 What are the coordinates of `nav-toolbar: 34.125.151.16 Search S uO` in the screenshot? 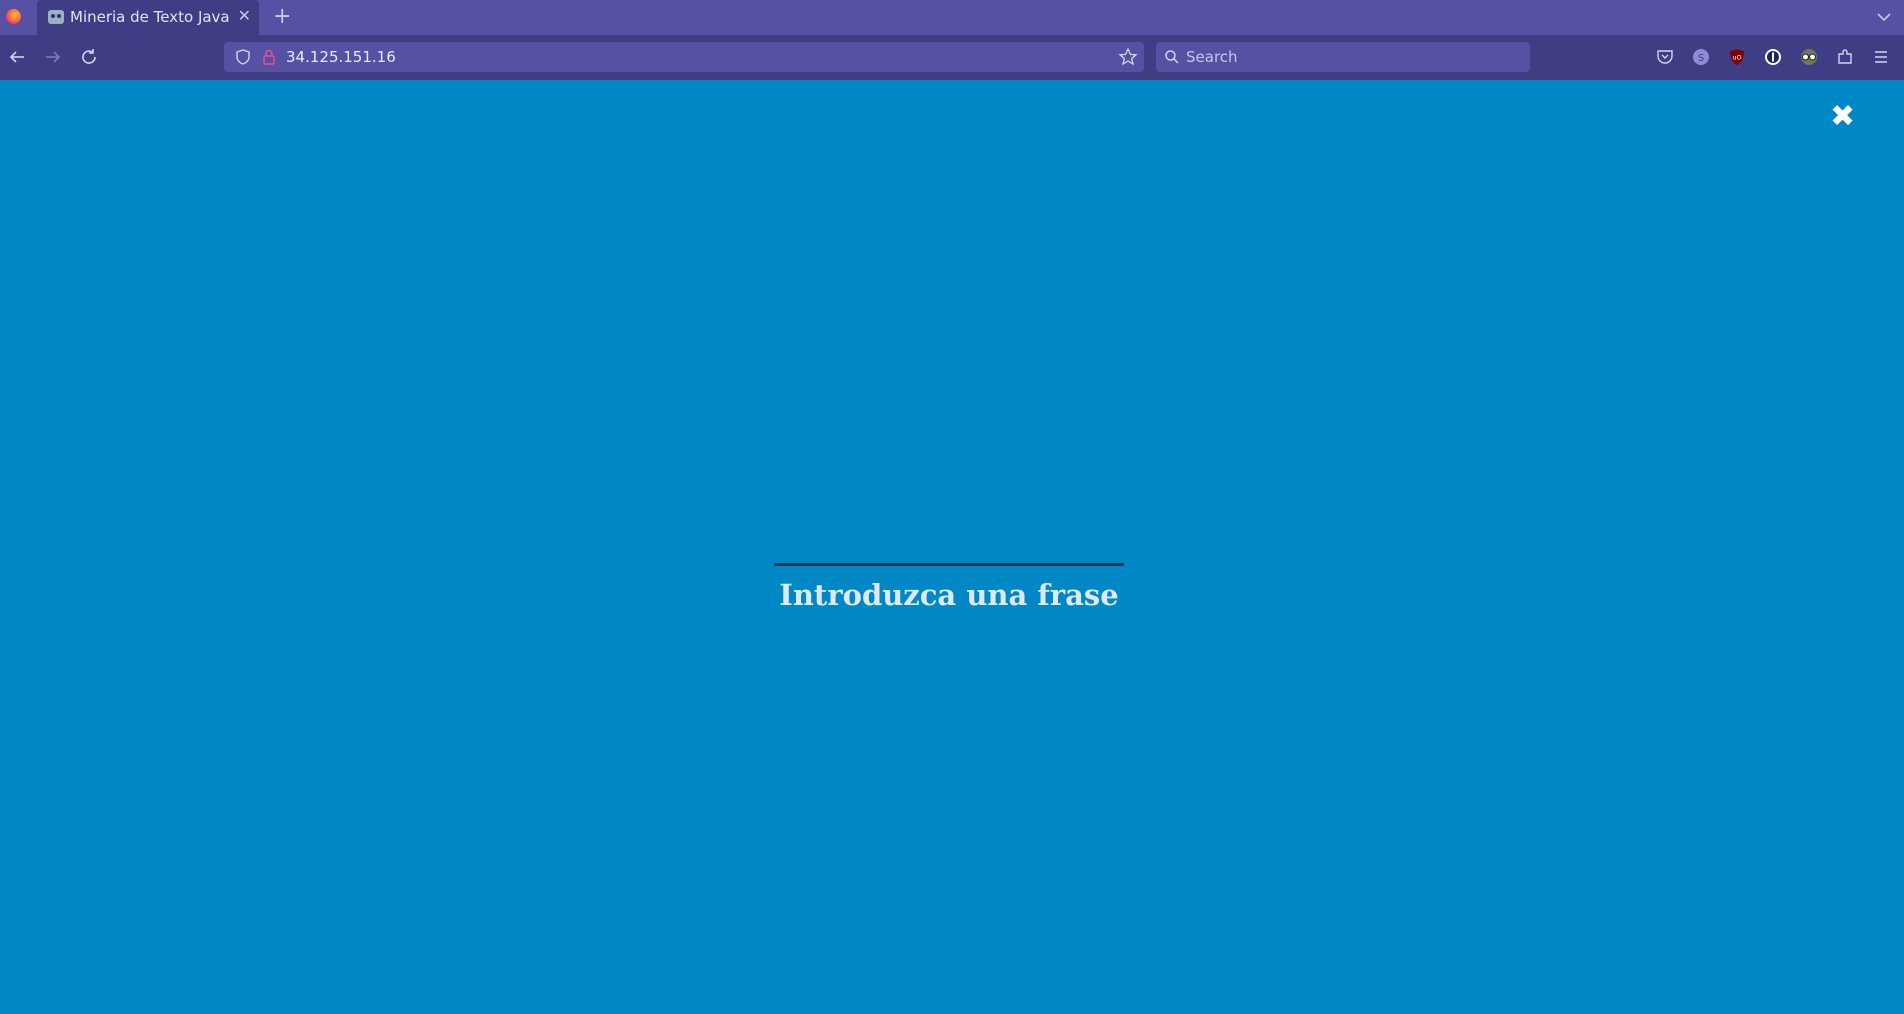 It's located at (952, 57).